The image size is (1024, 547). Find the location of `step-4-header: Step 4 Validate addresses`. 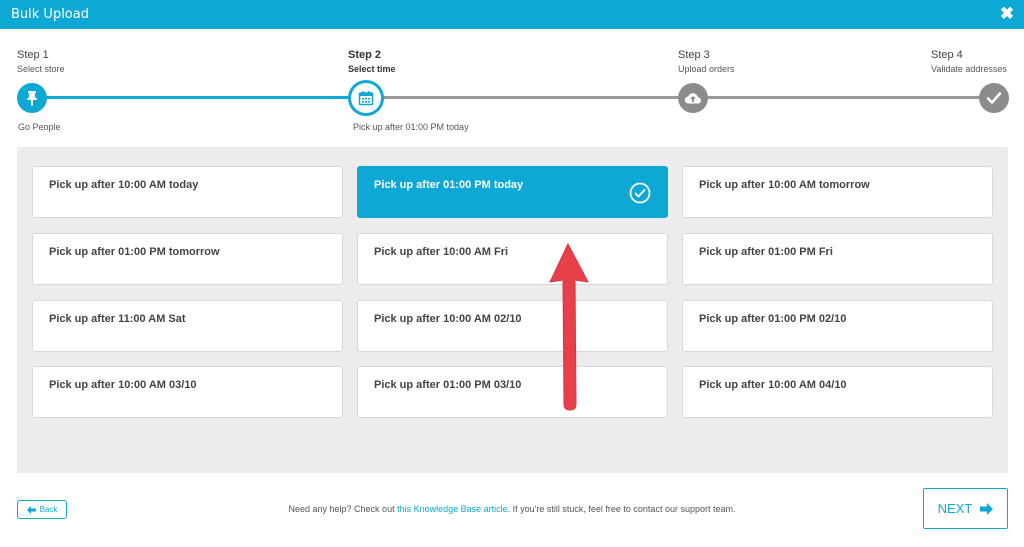

step-4-header: Step 4 Validate addresses is located at coordinates (969, 62).